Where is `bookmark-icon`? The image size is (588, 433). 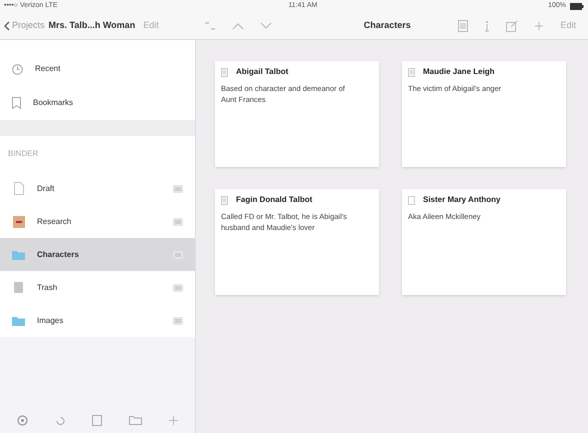
bookmark-icon is located at coordinates (16, 103).